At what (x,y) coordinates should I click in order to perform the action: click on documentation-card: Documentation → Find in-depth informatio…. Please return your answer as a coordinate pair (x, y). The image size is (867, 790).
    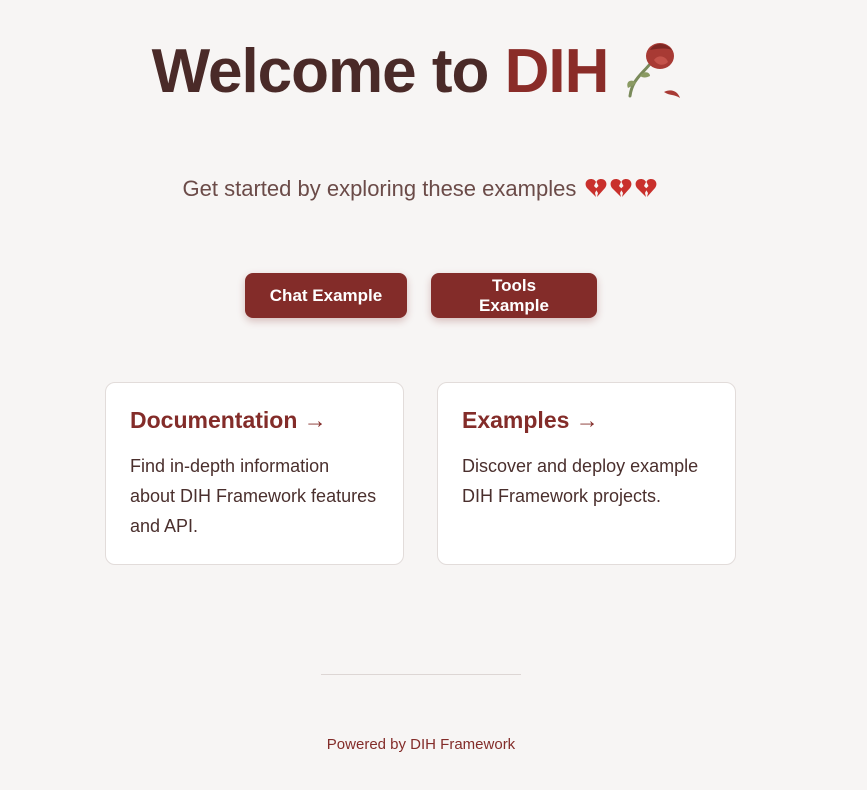
    Looking at the image, I should click on (254, 473).